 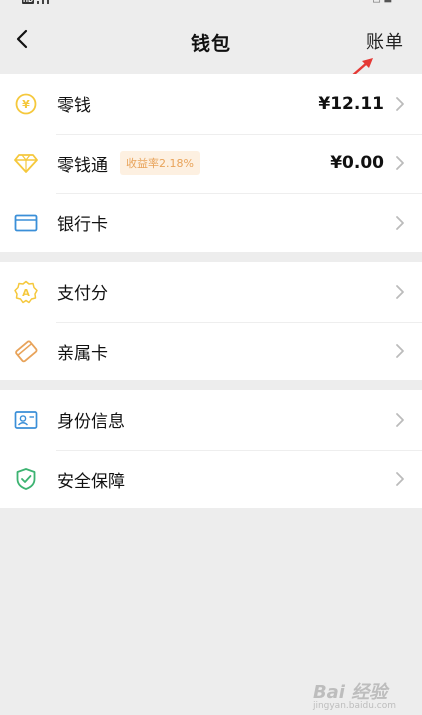 What do you see at coordinates (350, 692) in the screenshot?
I see `watermark-brand: Bai 经验` at bounding box center [350, 692].